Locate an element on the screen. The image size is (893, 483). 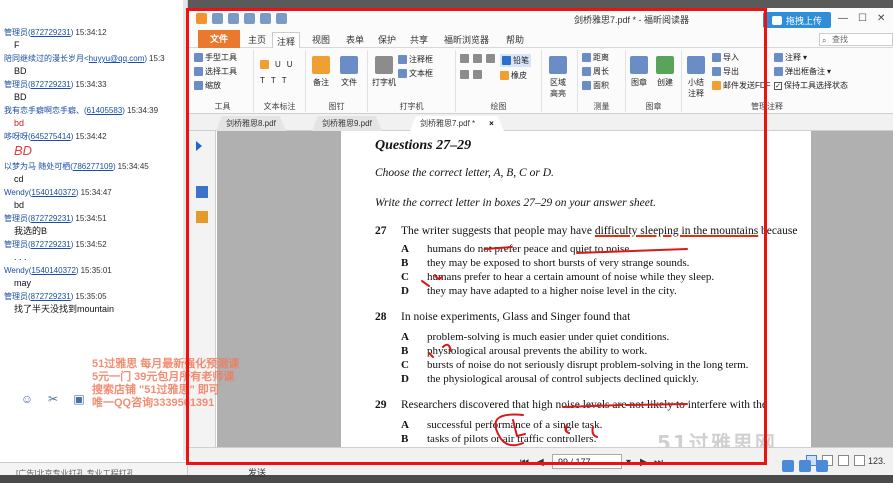
doc-tab: 剑桥雅思9.pdf is located at coordinates (347, 123).